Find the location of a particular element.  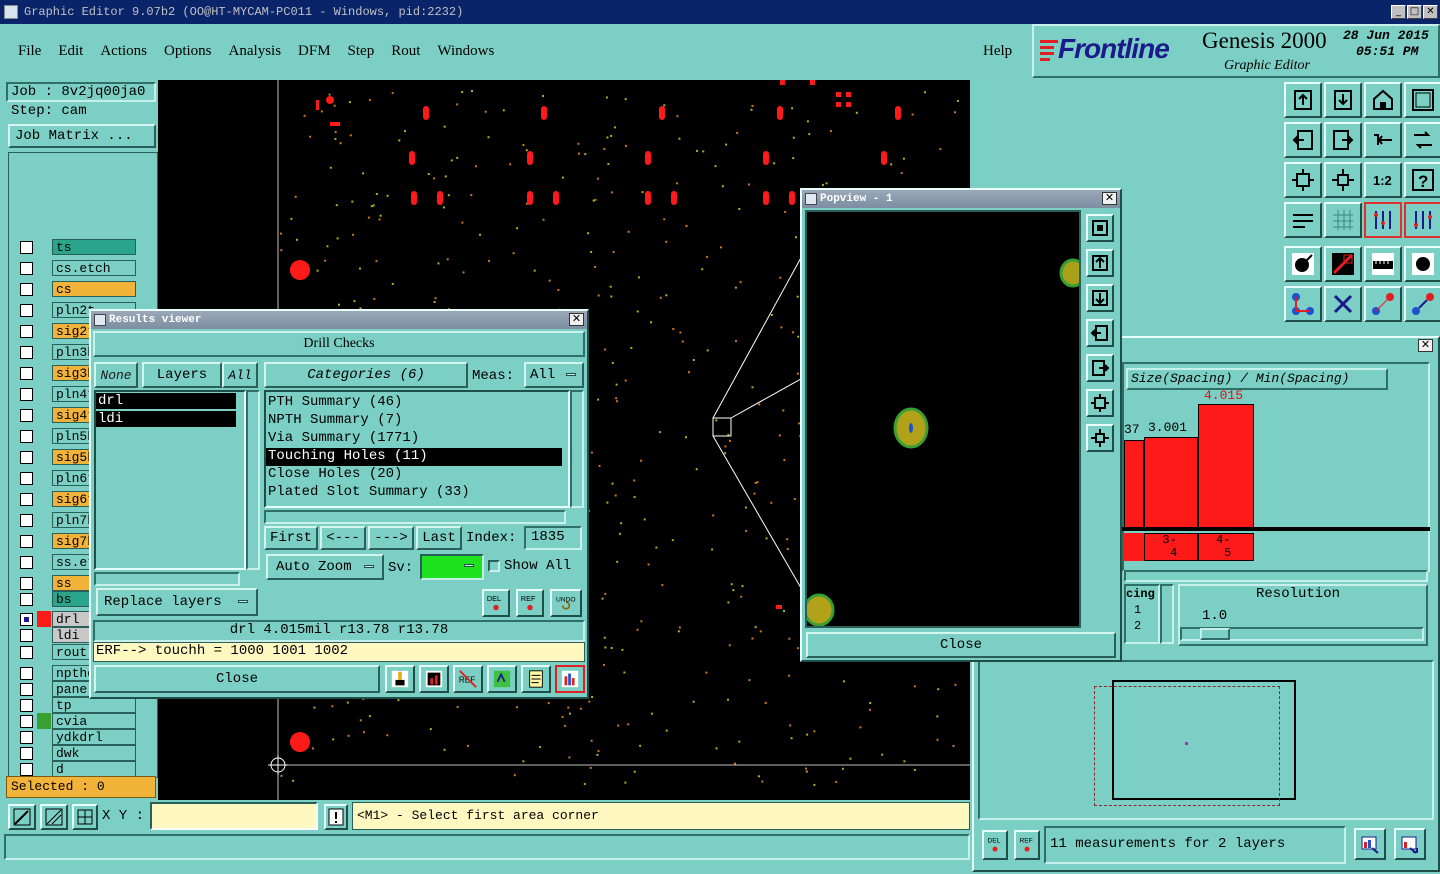

notes-icon is located at coordinates (536, 679).